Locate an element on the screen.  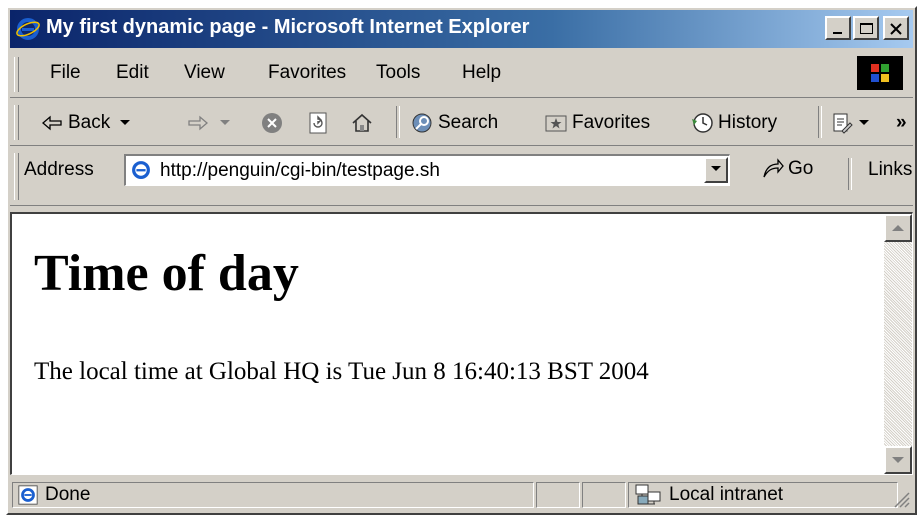
address-input: http://penguin/cgi-bin/testpage.sh is located at coordinates (427, 170).